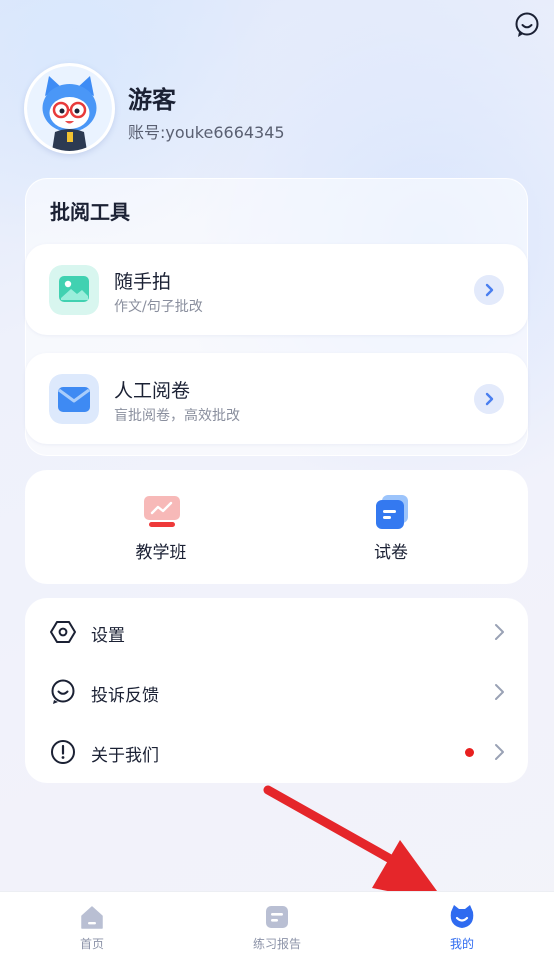 The height and width of the screenshot is (953, 554). Describe the element at coordinates (161, 529) in the screenshot. I see `quick-item-class: 教学班` at that location.